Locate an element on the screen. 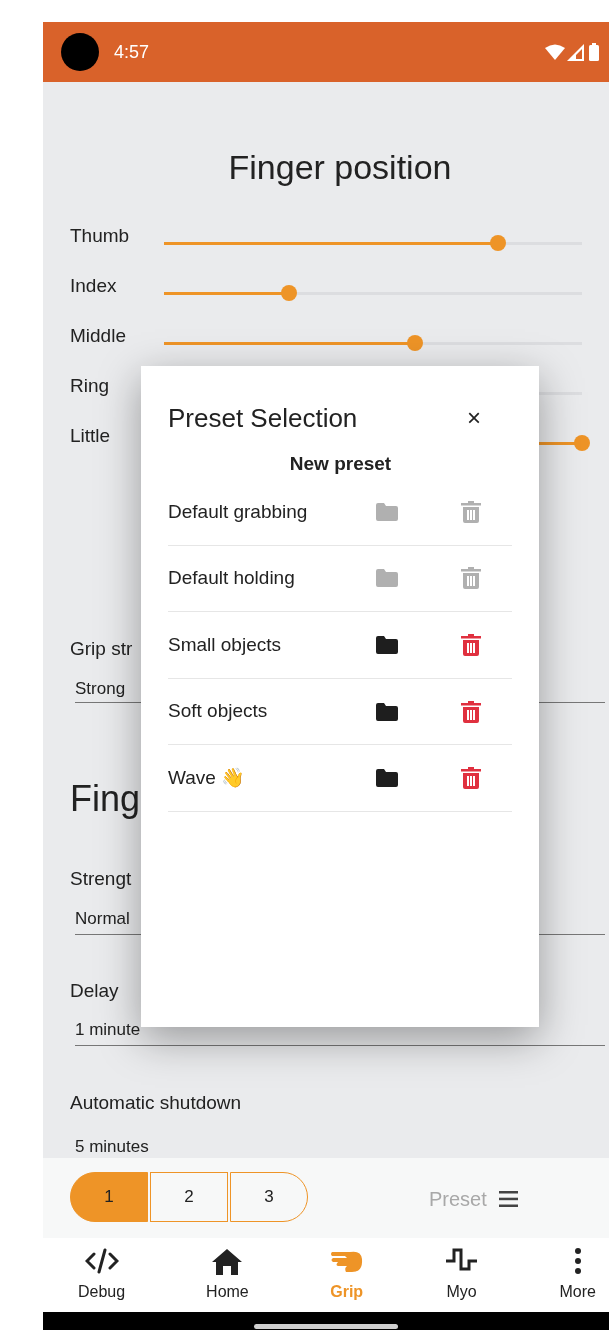 The image size is (609, 1330). preset-name: Wave 👋 is located at coordinates (207, 777).